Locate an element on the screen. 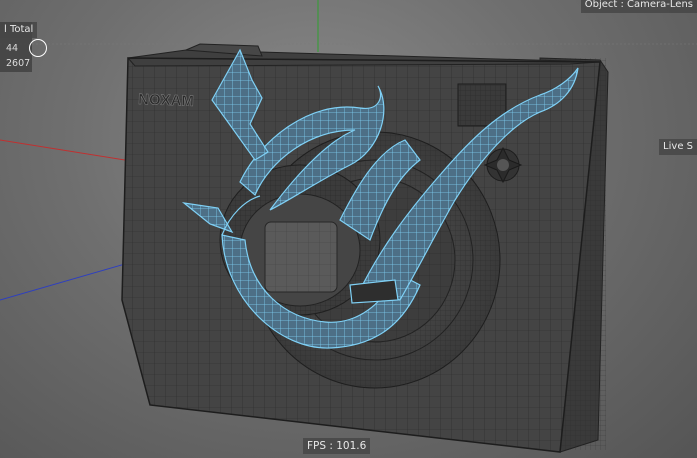 Image resolution: width=697 pixels, height=458 pixels. stat-value: 44 is located at coordinates (12, 48).